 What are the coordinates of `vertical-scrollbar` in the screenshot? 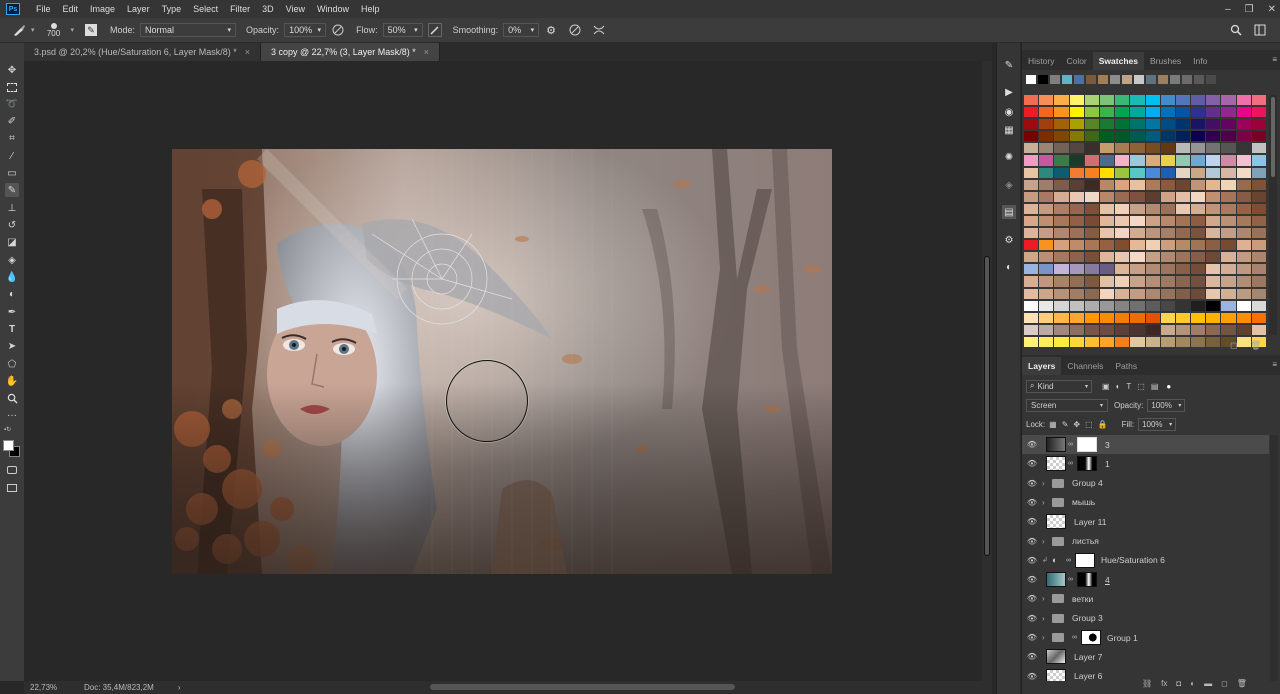 It's located at (987, 371).